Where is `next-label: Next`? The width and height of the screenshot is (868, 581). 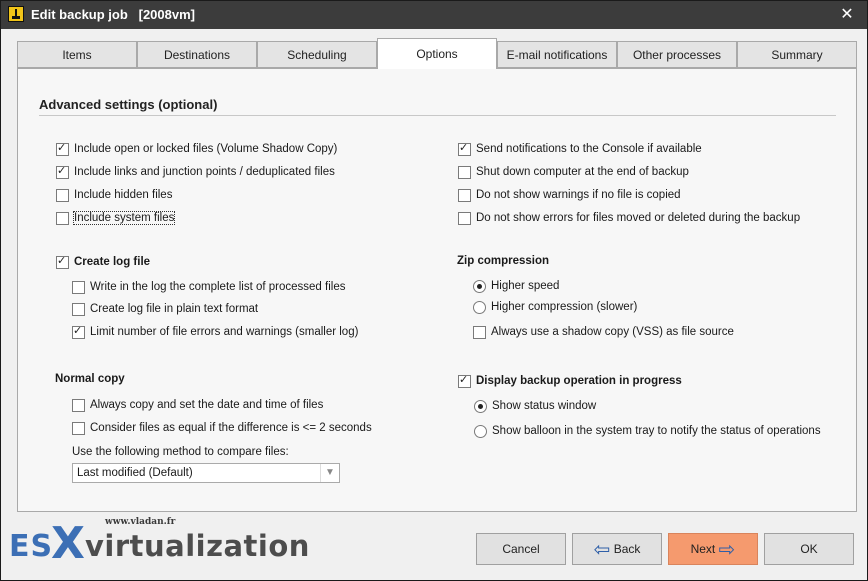
next-label: Next is located at coordinates (703, 549).